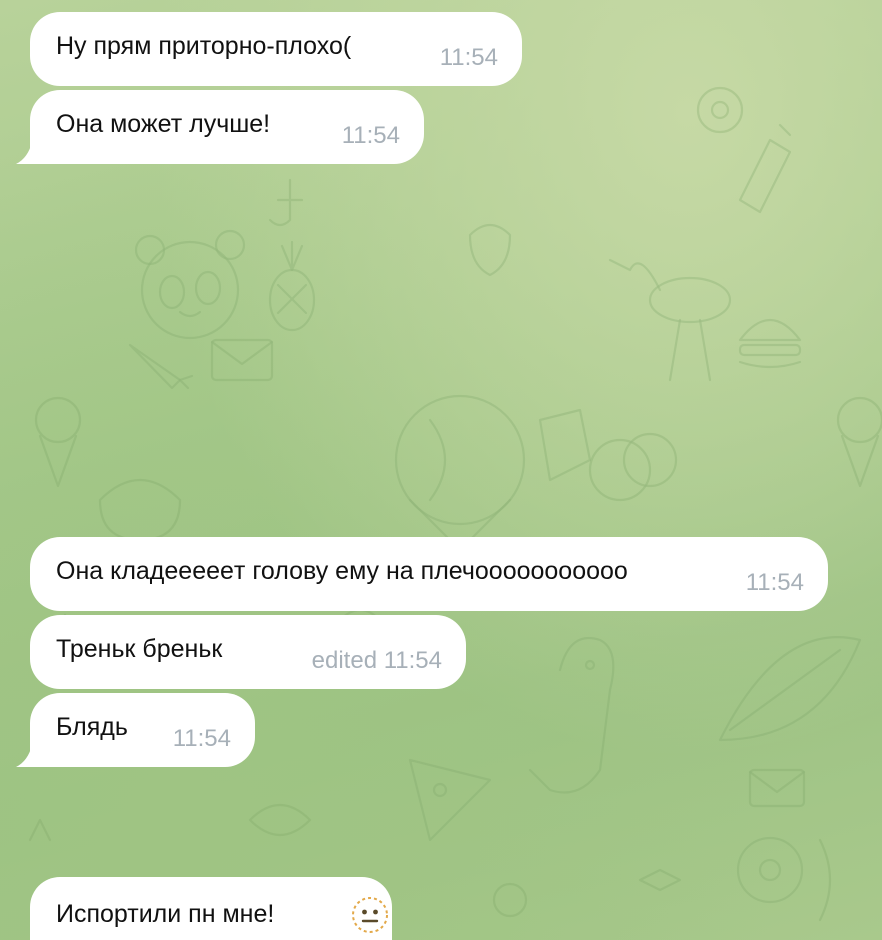 This screenshot has height=940, width=882. Describe the element at coordinates (163, 124) in the screenshot. I see `message-text: Она может лучше!` at that location.